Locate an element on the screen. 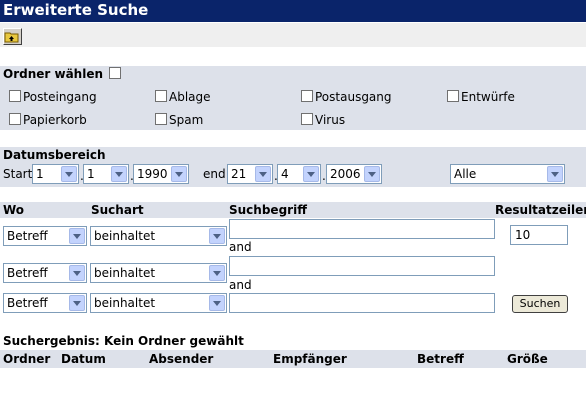 The height and width of the screenshot is (395, 586). where-select-2: Betreff is located at coordinates (45, 273).